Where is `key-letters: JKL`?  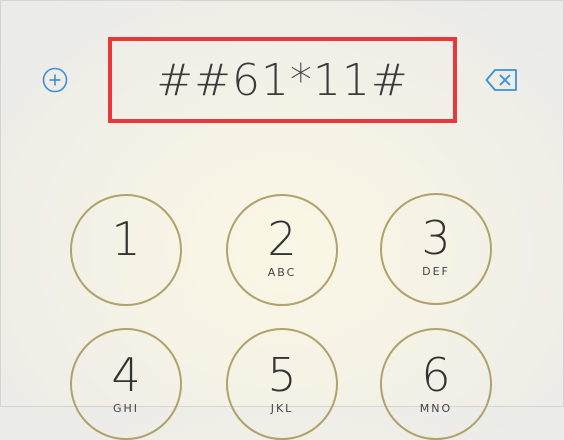 key-letters: JKL is located at coordinates (282, 408).